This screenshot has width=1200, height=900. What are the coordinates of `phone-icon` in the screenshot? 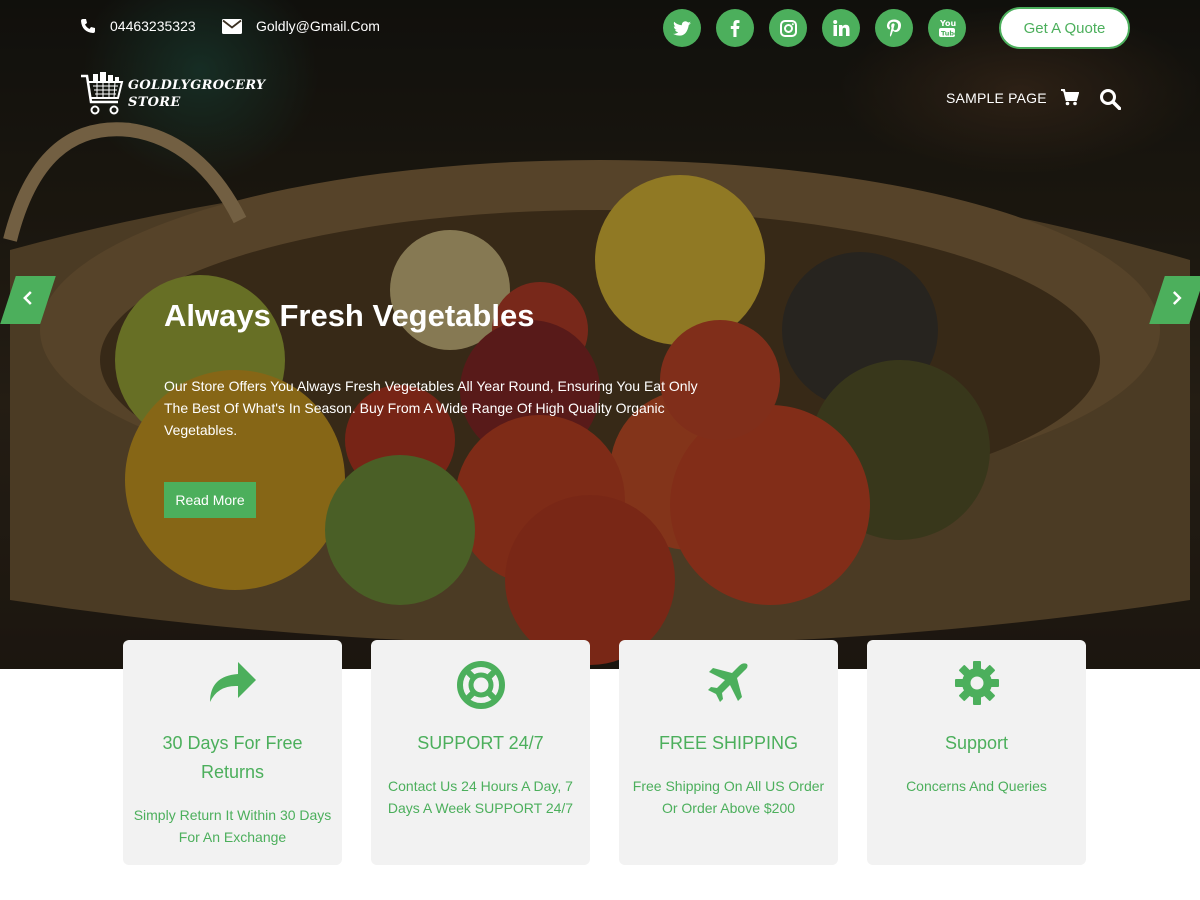 It's located at (88, 26).